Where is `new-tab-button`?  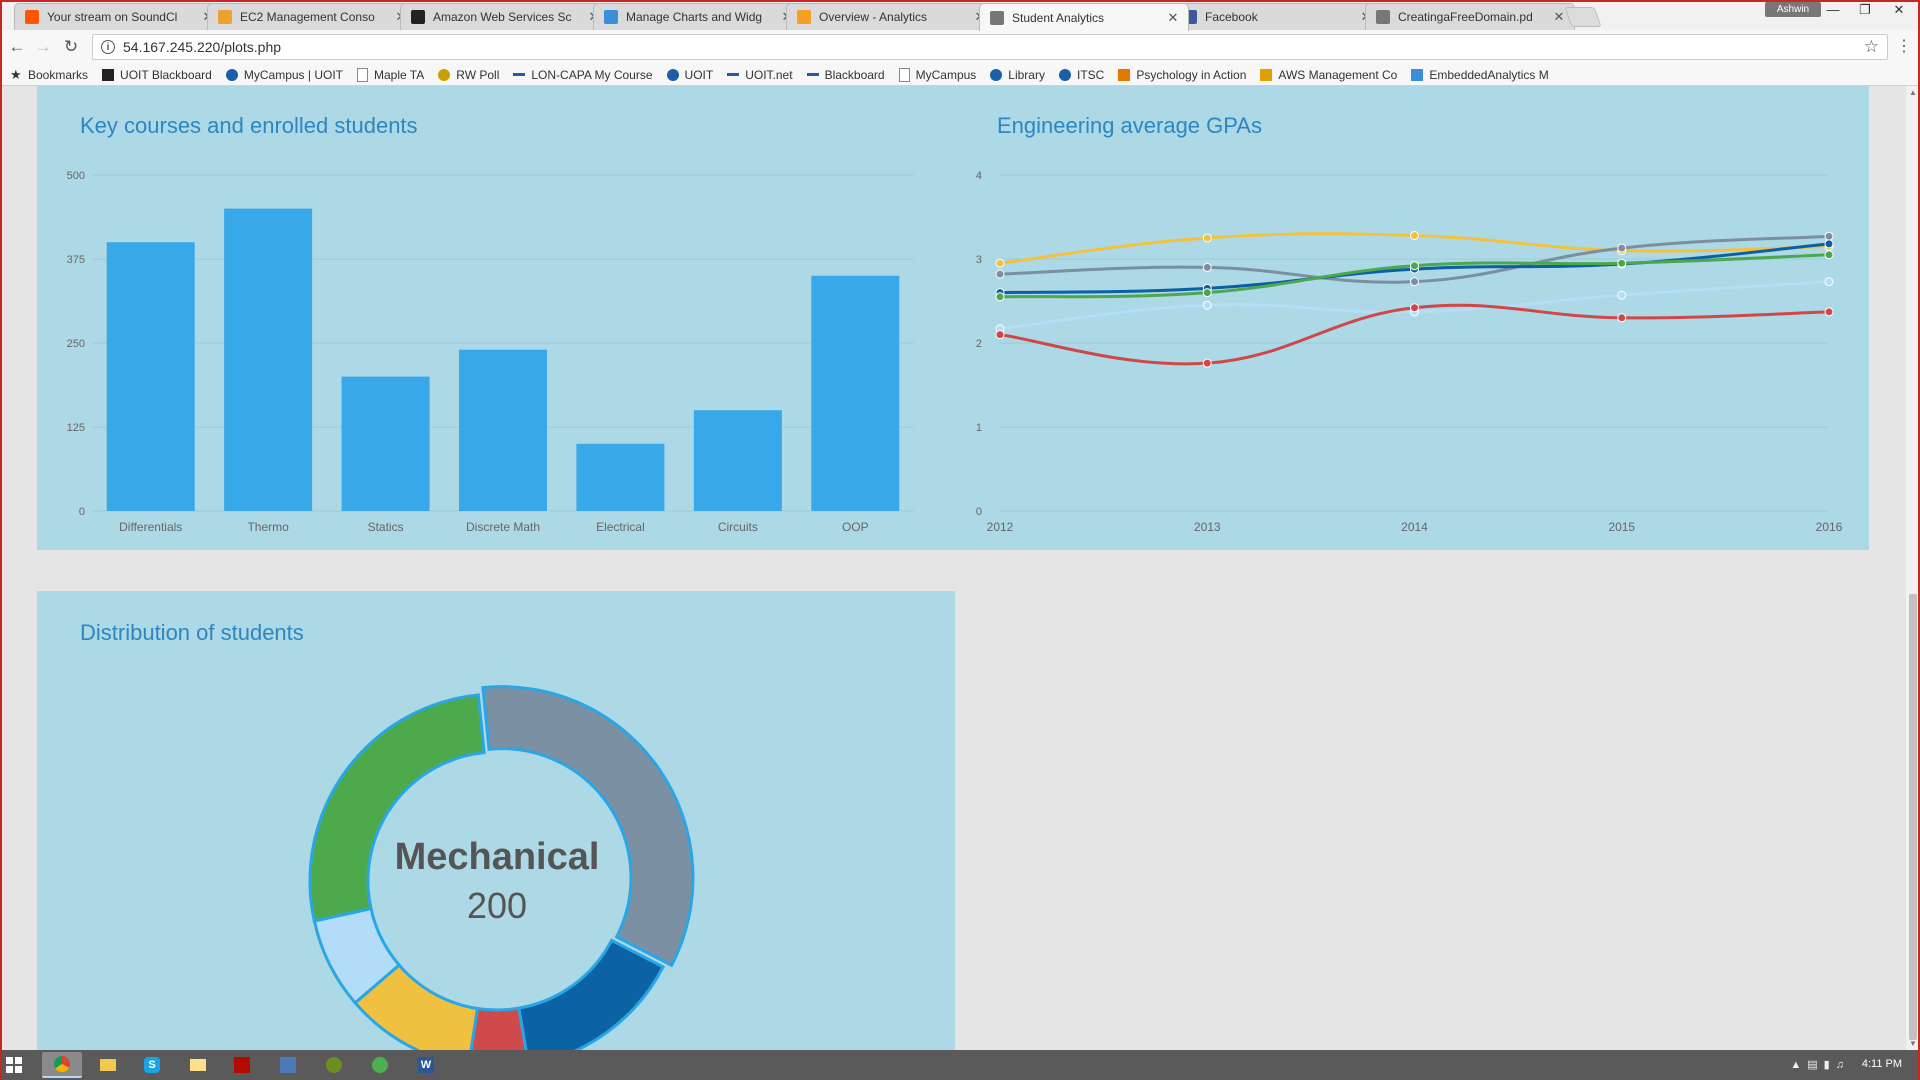
new-tab-button is located at coordinates (1583, 17).